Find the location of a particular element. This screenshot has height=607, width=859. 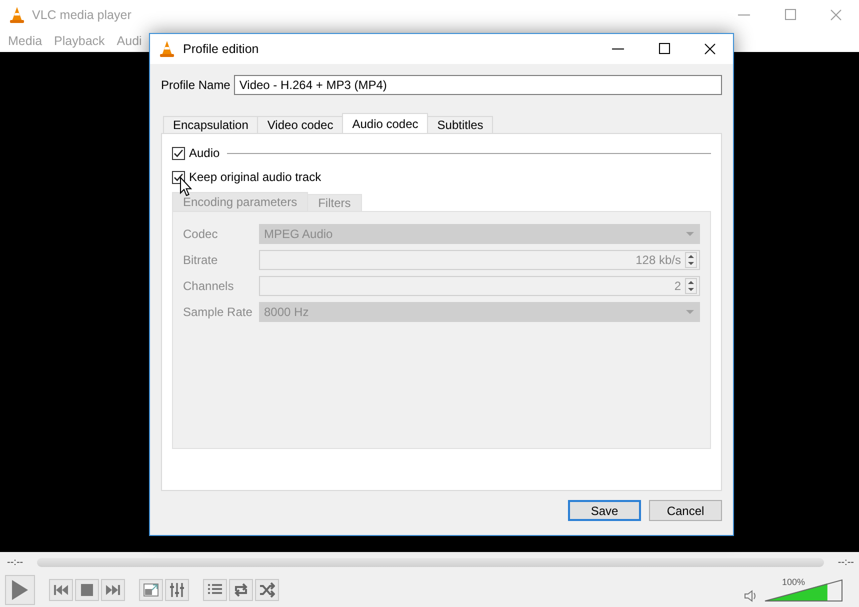

dialog-button: Cancel is located at coordinates (685, 510).